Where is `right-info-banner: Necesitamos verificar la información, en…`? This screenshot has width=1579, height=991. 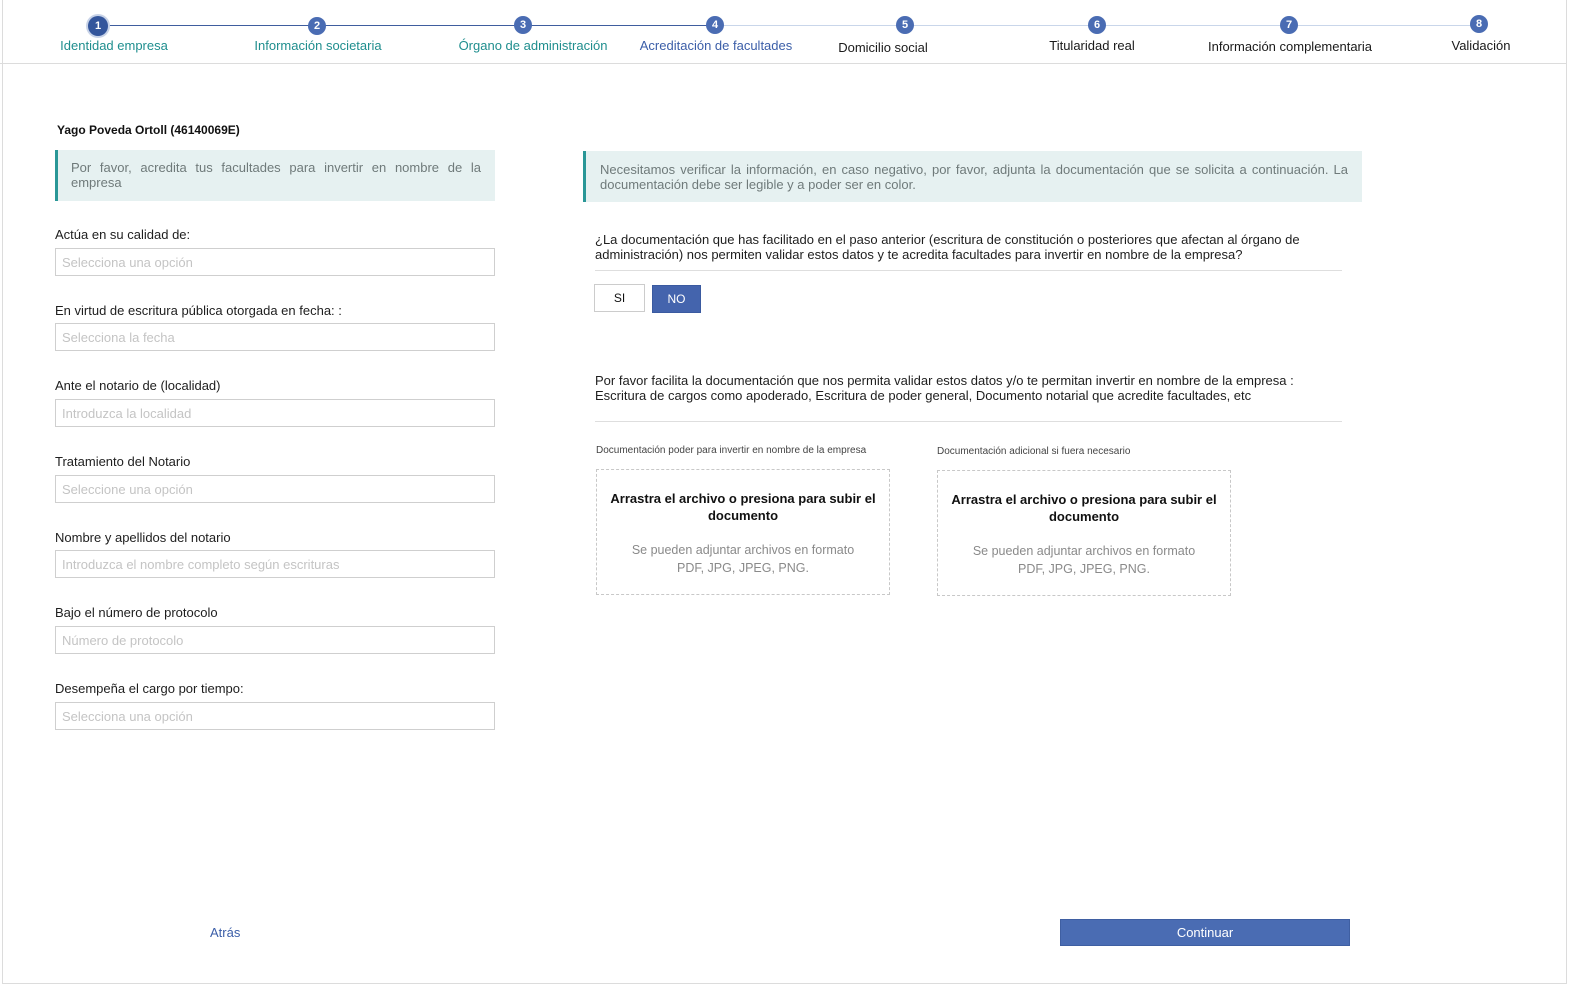
right-info-banner: Necesitamos verificar la información, en… is located at coordinates (972, 176).